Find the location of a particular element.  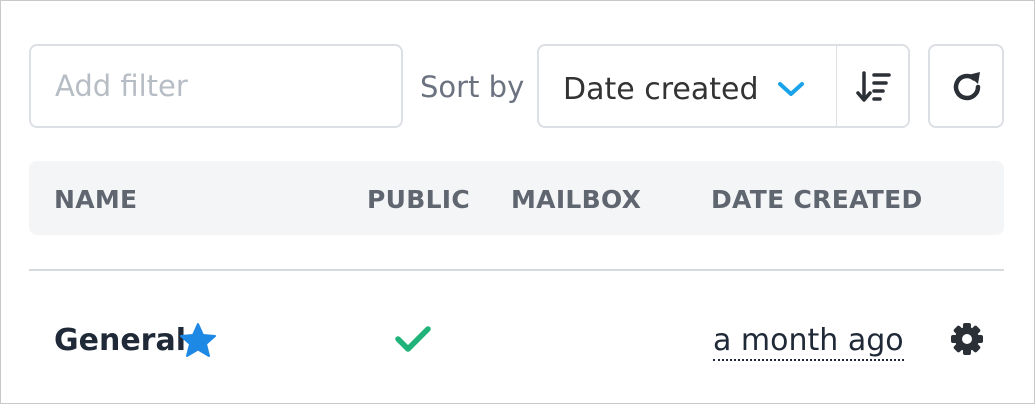

sort-select-value: Date created is located at coordinates (661, 89).